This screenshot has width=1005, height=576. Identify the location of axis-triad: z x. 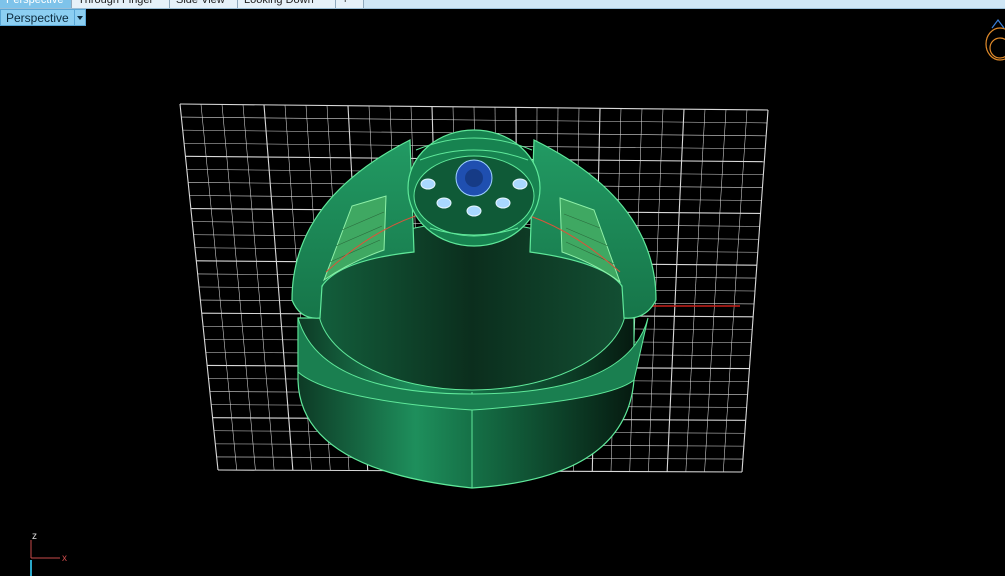
(48, 553).